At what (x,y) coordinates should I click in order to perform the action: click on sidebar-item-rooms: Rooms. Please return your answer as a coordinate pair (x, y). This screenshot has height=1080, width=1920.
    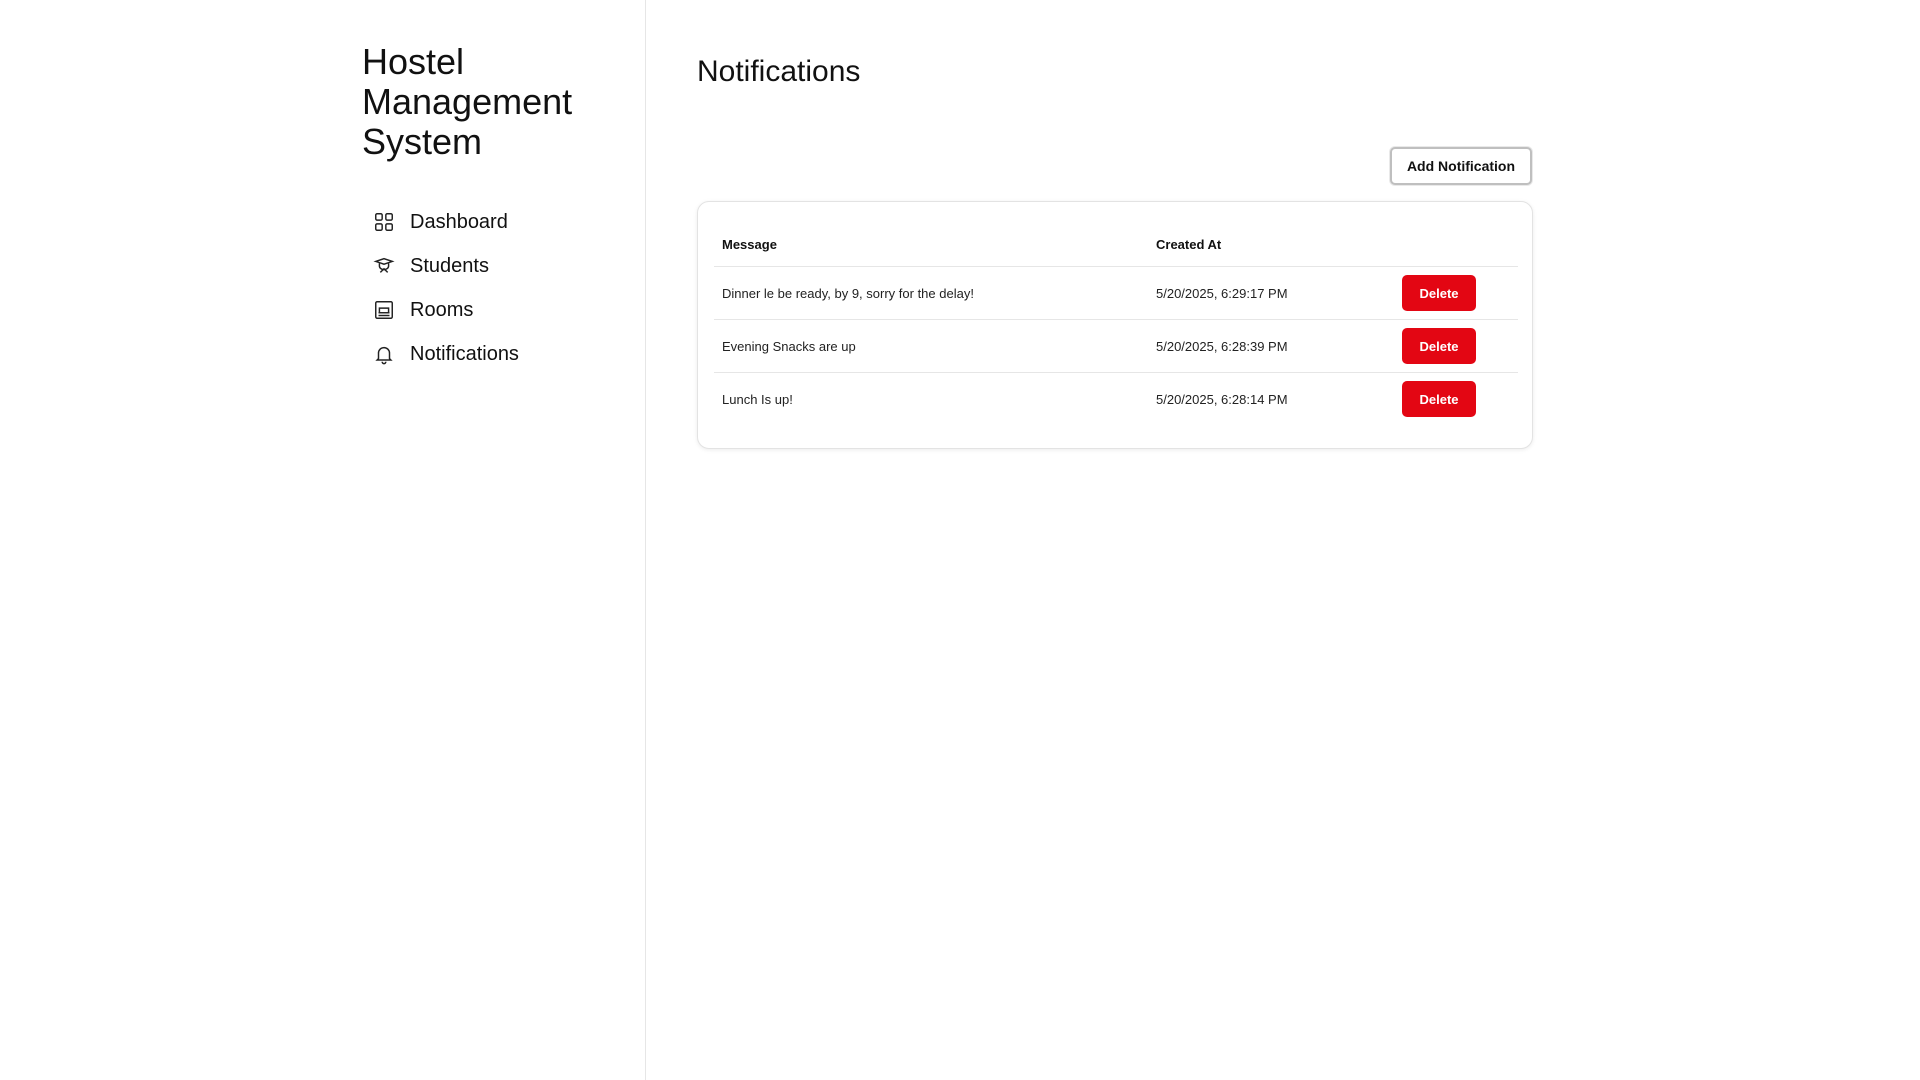
    Looking at the image, I should click on (445, 310).